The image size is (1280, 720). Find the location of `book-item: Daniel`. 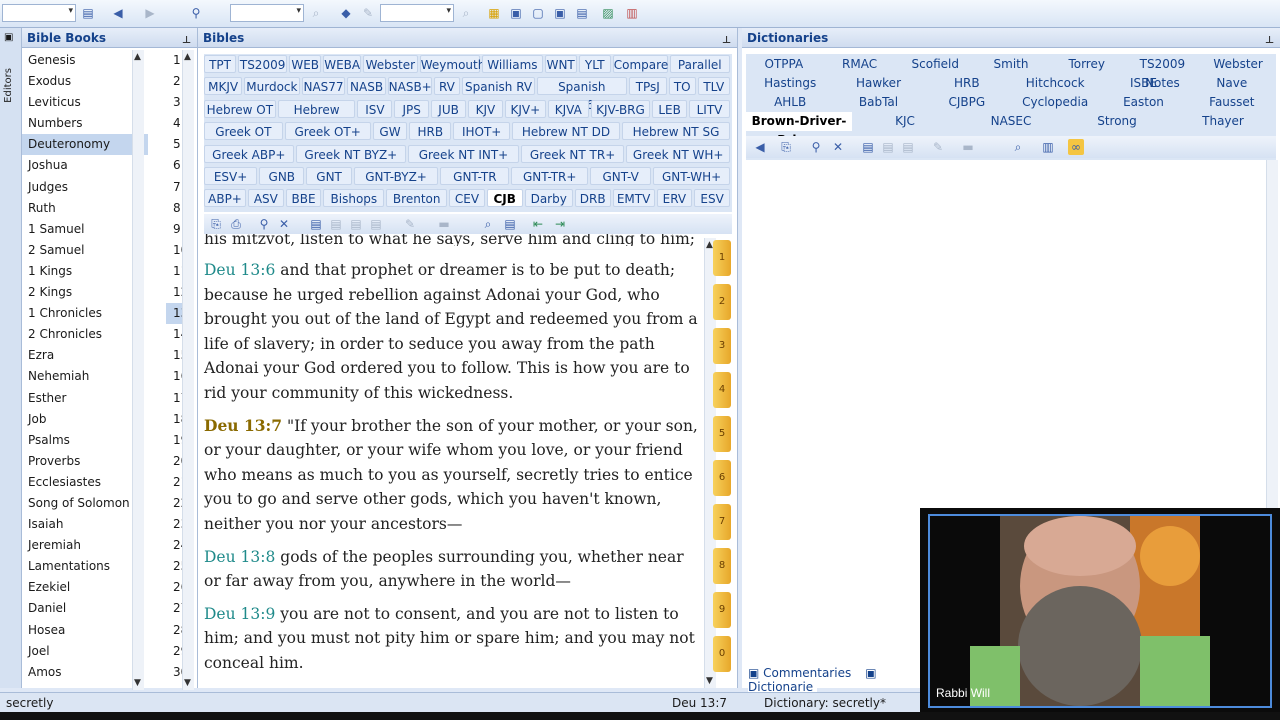

book-item: Daniel is located at coordinates (85, 608).